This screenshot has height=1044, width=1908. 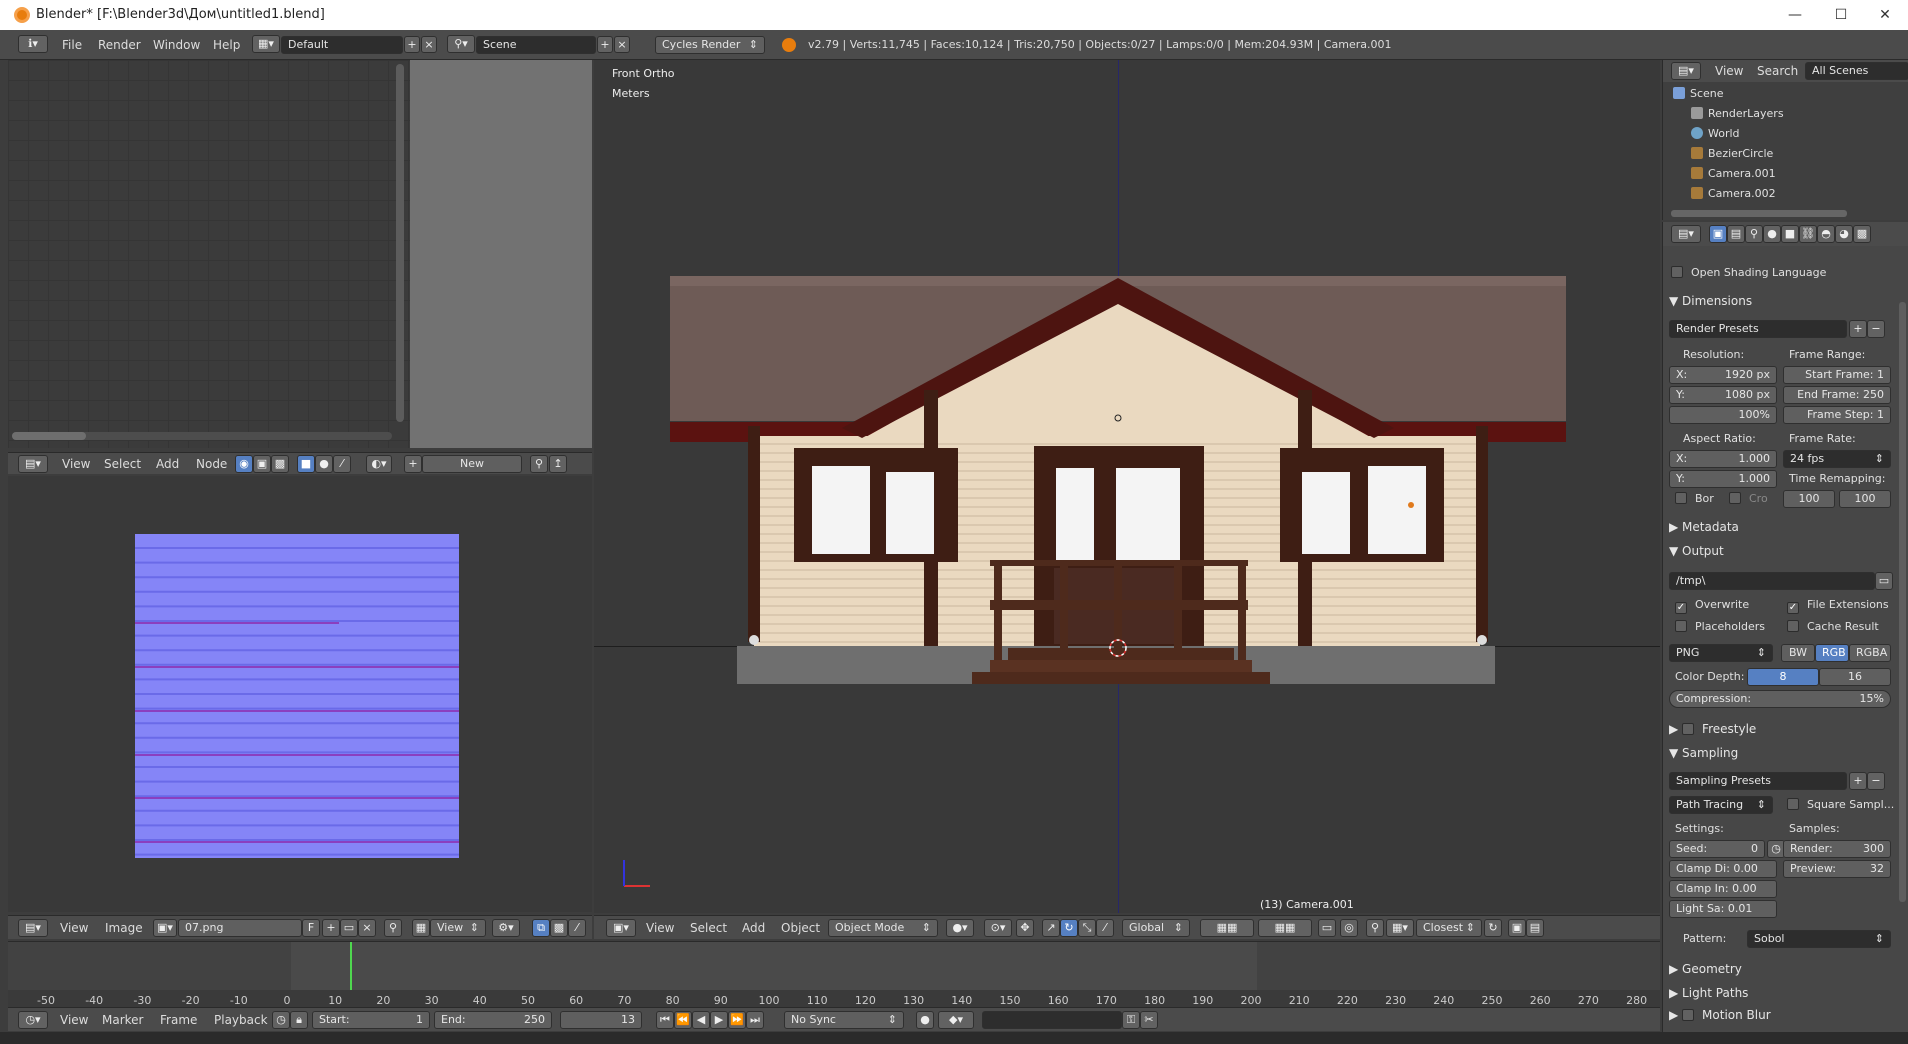 I want to click on node-menu-node: Node, so click(x=211, y=464).